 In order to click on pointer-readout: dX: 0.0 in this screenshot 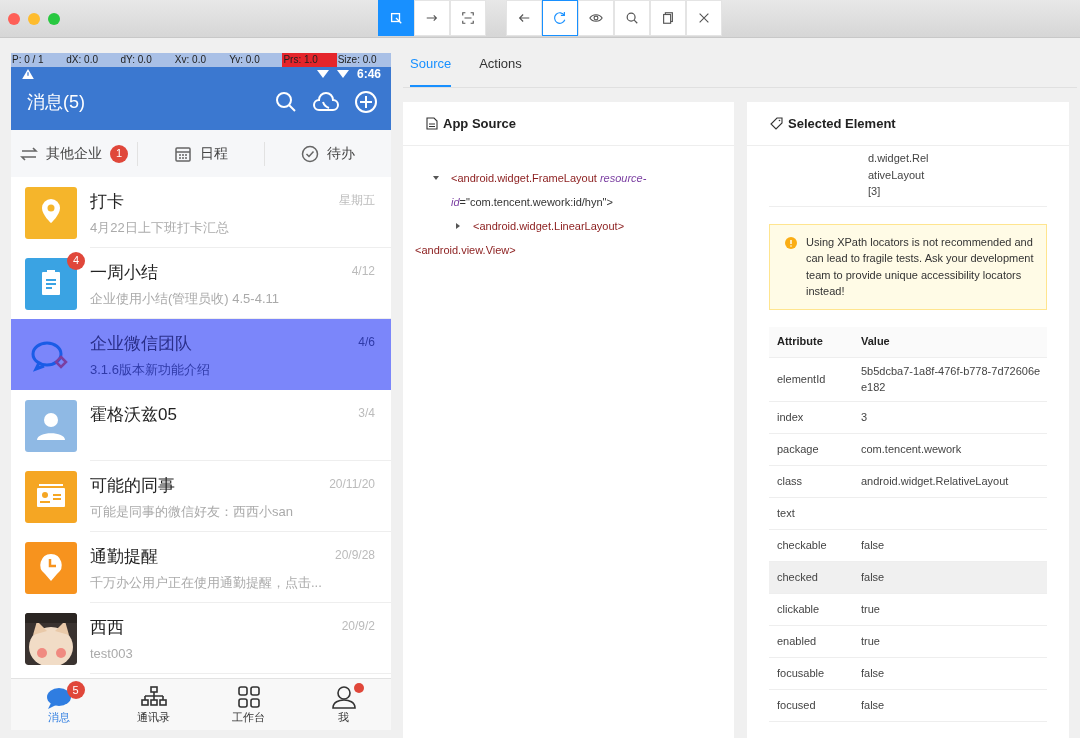, I will do `click(82, 60)`.